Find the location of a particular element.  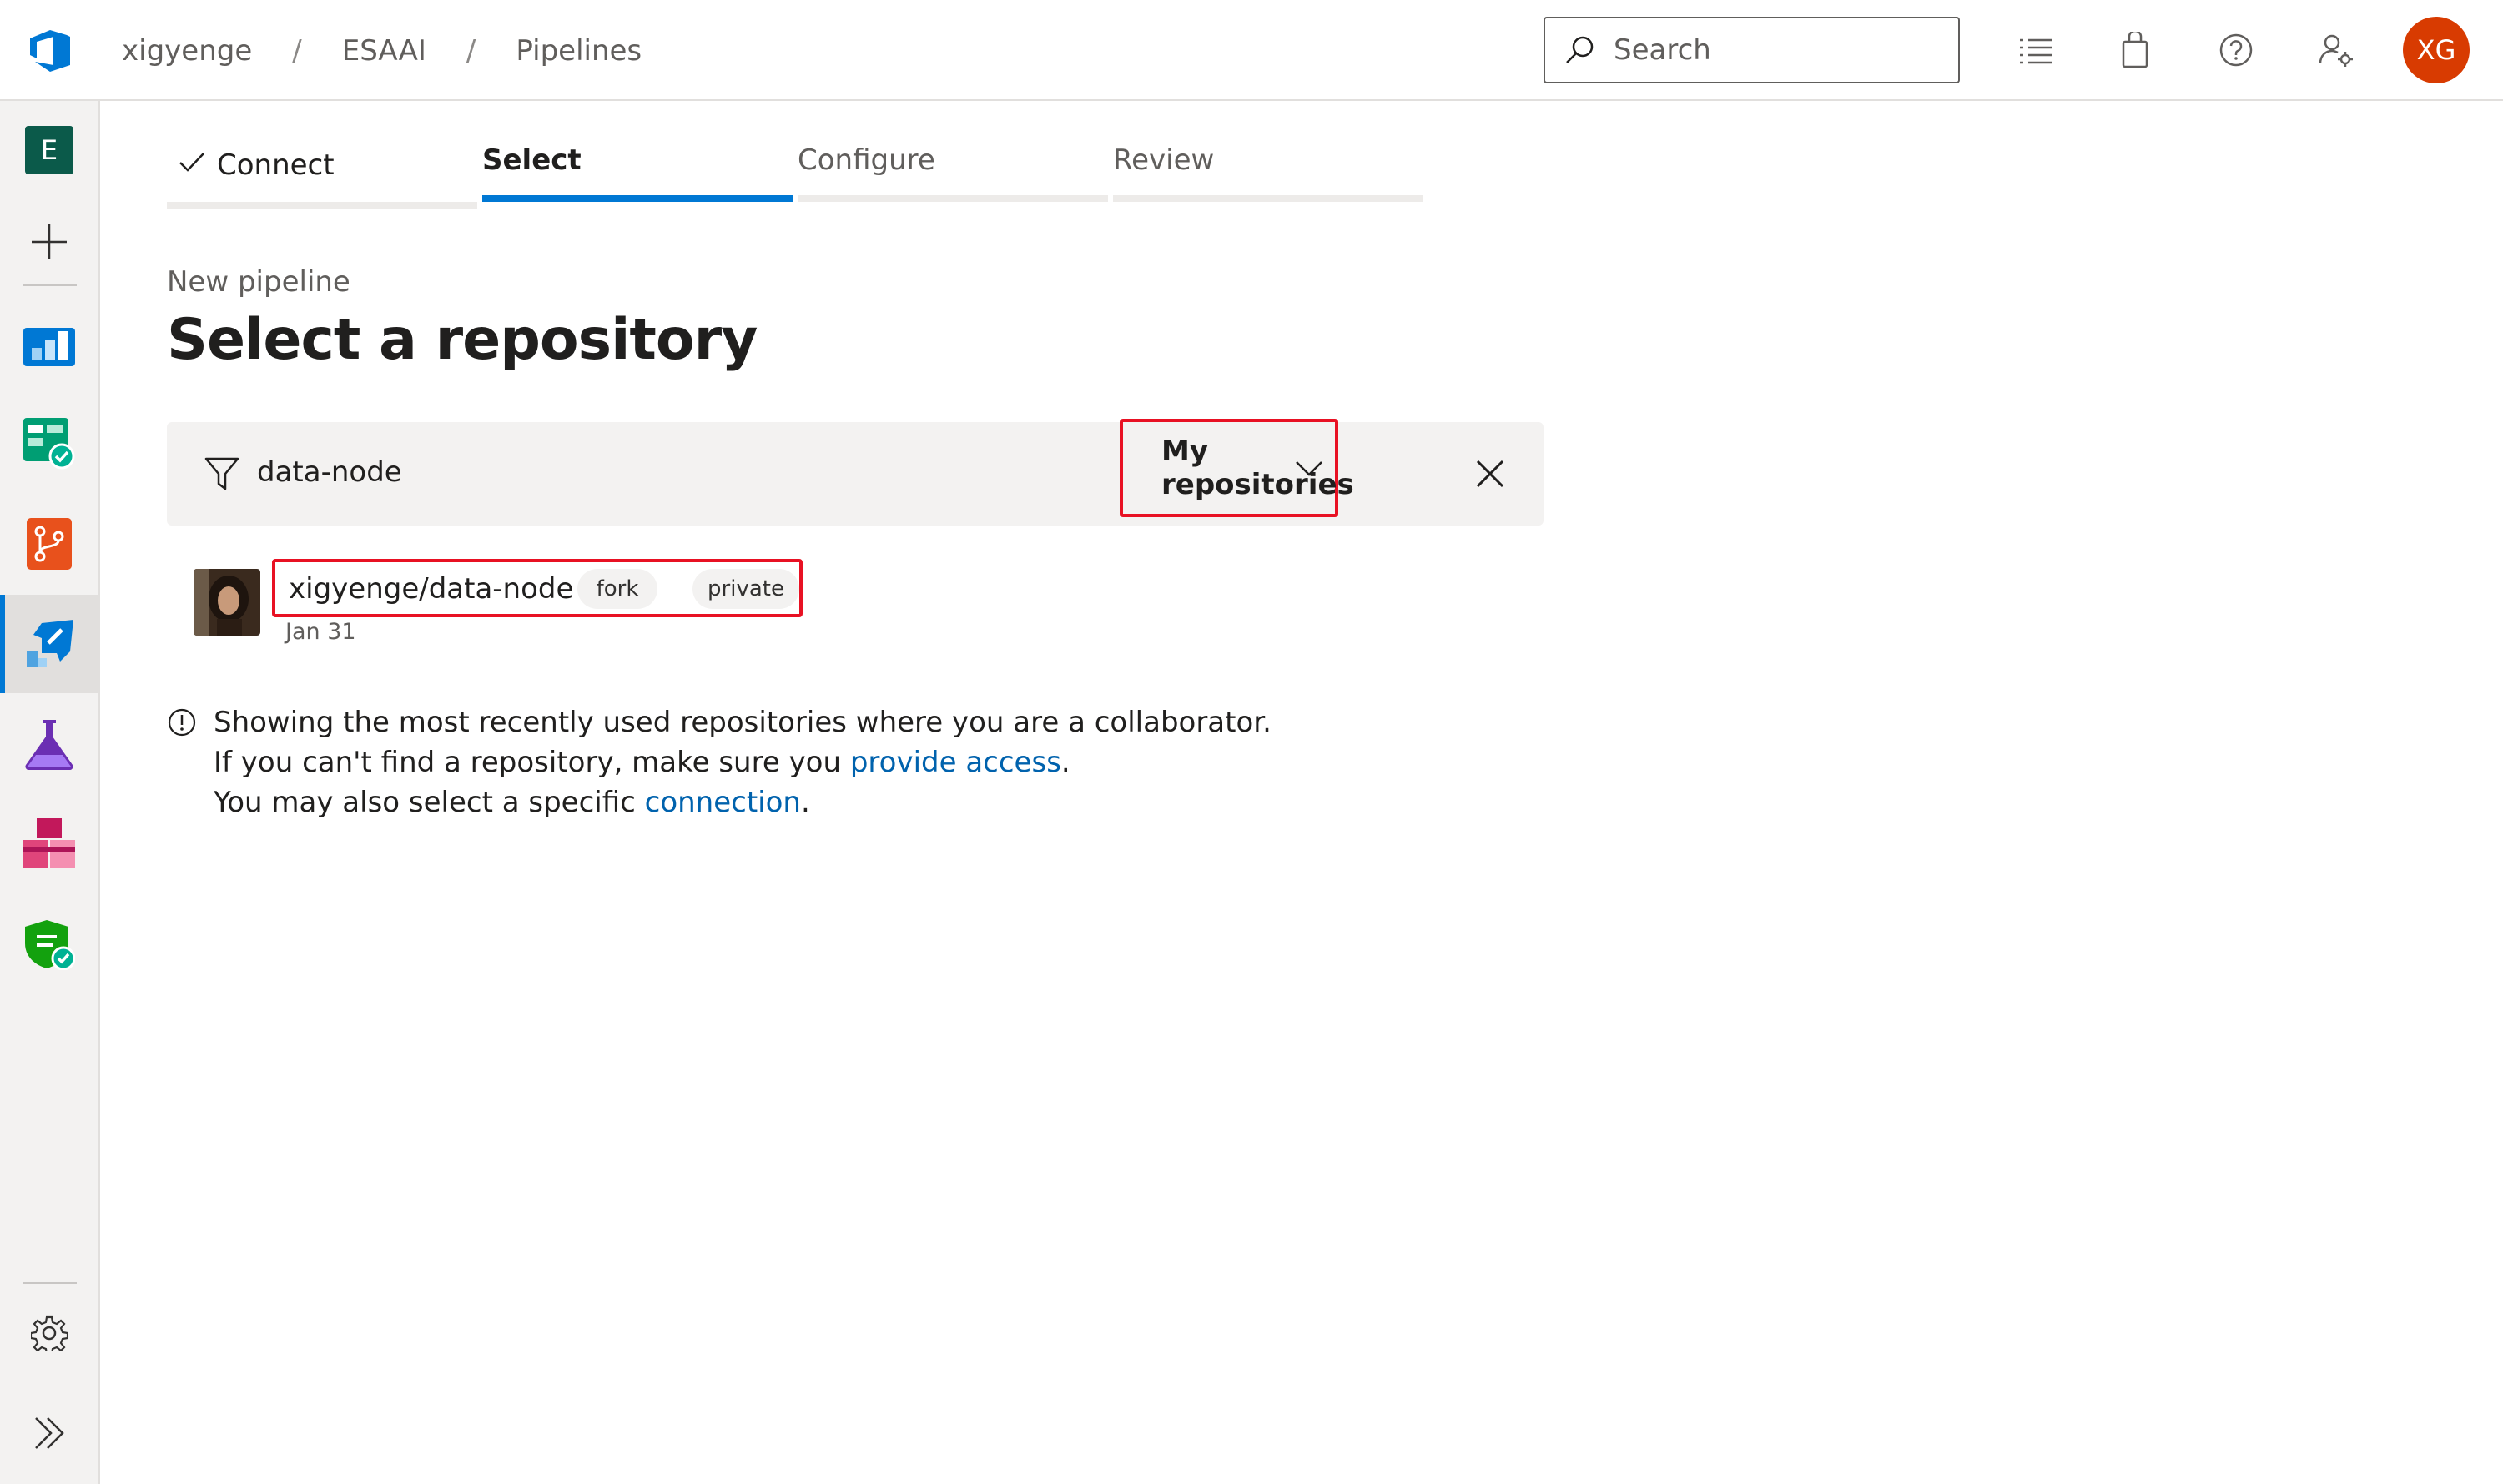

search-input is located at coordinates (1777, 50).